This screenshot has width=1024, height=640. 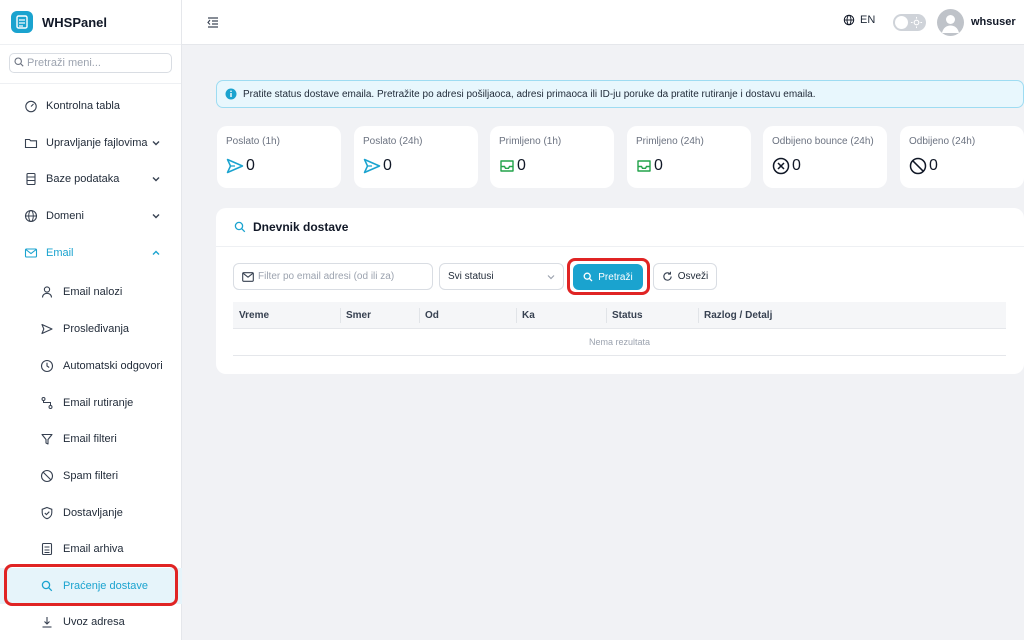 I want to click on info-icon, so click(x=231, y=94).